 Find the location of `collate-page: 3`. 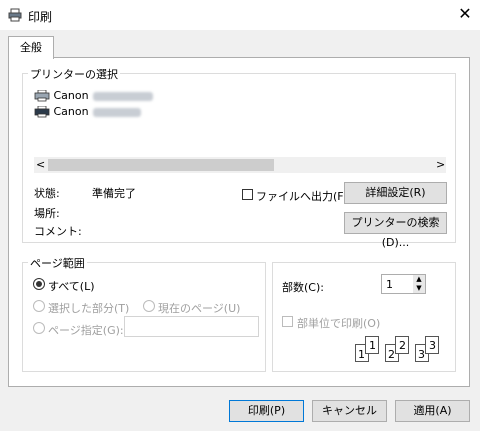

collate-page: 3 is located at coordinates (432, 345).